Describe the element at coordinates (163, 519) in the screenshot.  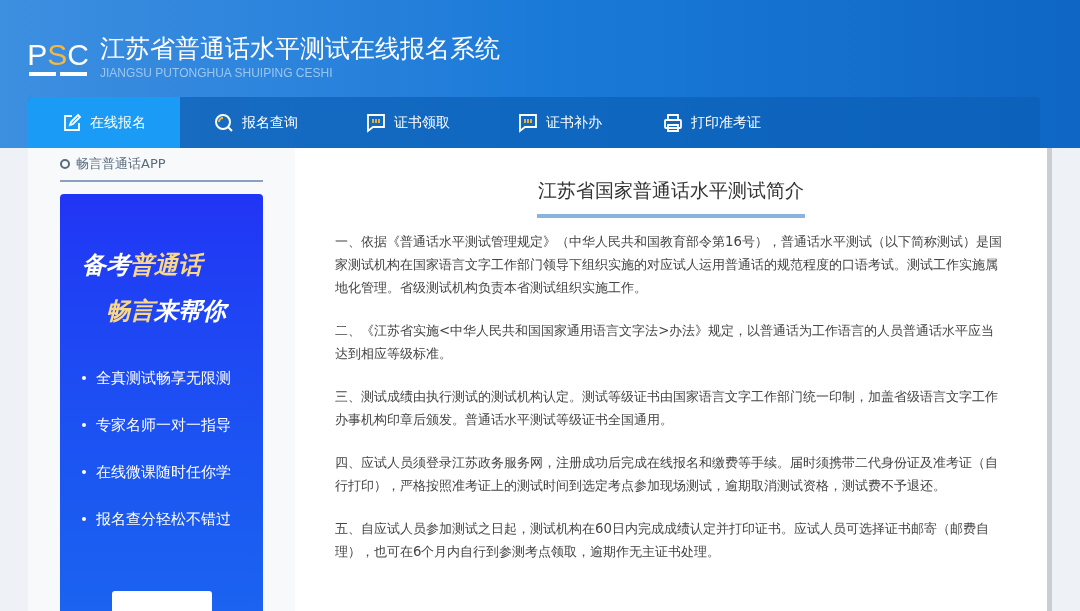
I see `feature-text: 报名查分轻松不错过` at that location.